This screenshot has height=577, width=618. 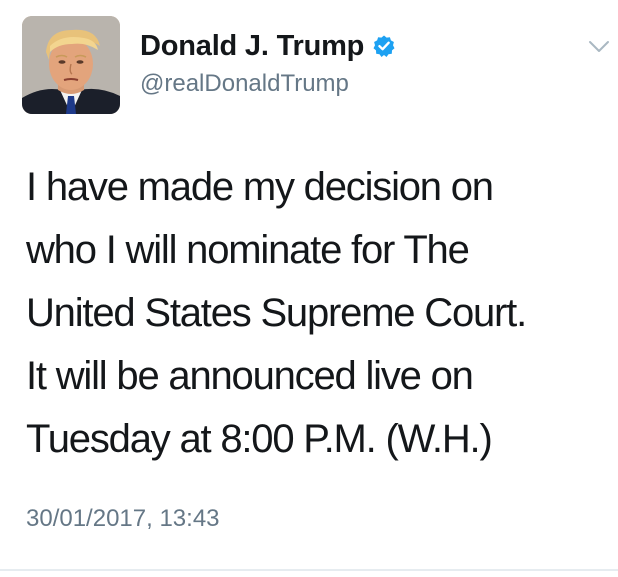 I want to click on tweet-timestamp: 30/01/2017, 13:43, so click(x=123, y=519).